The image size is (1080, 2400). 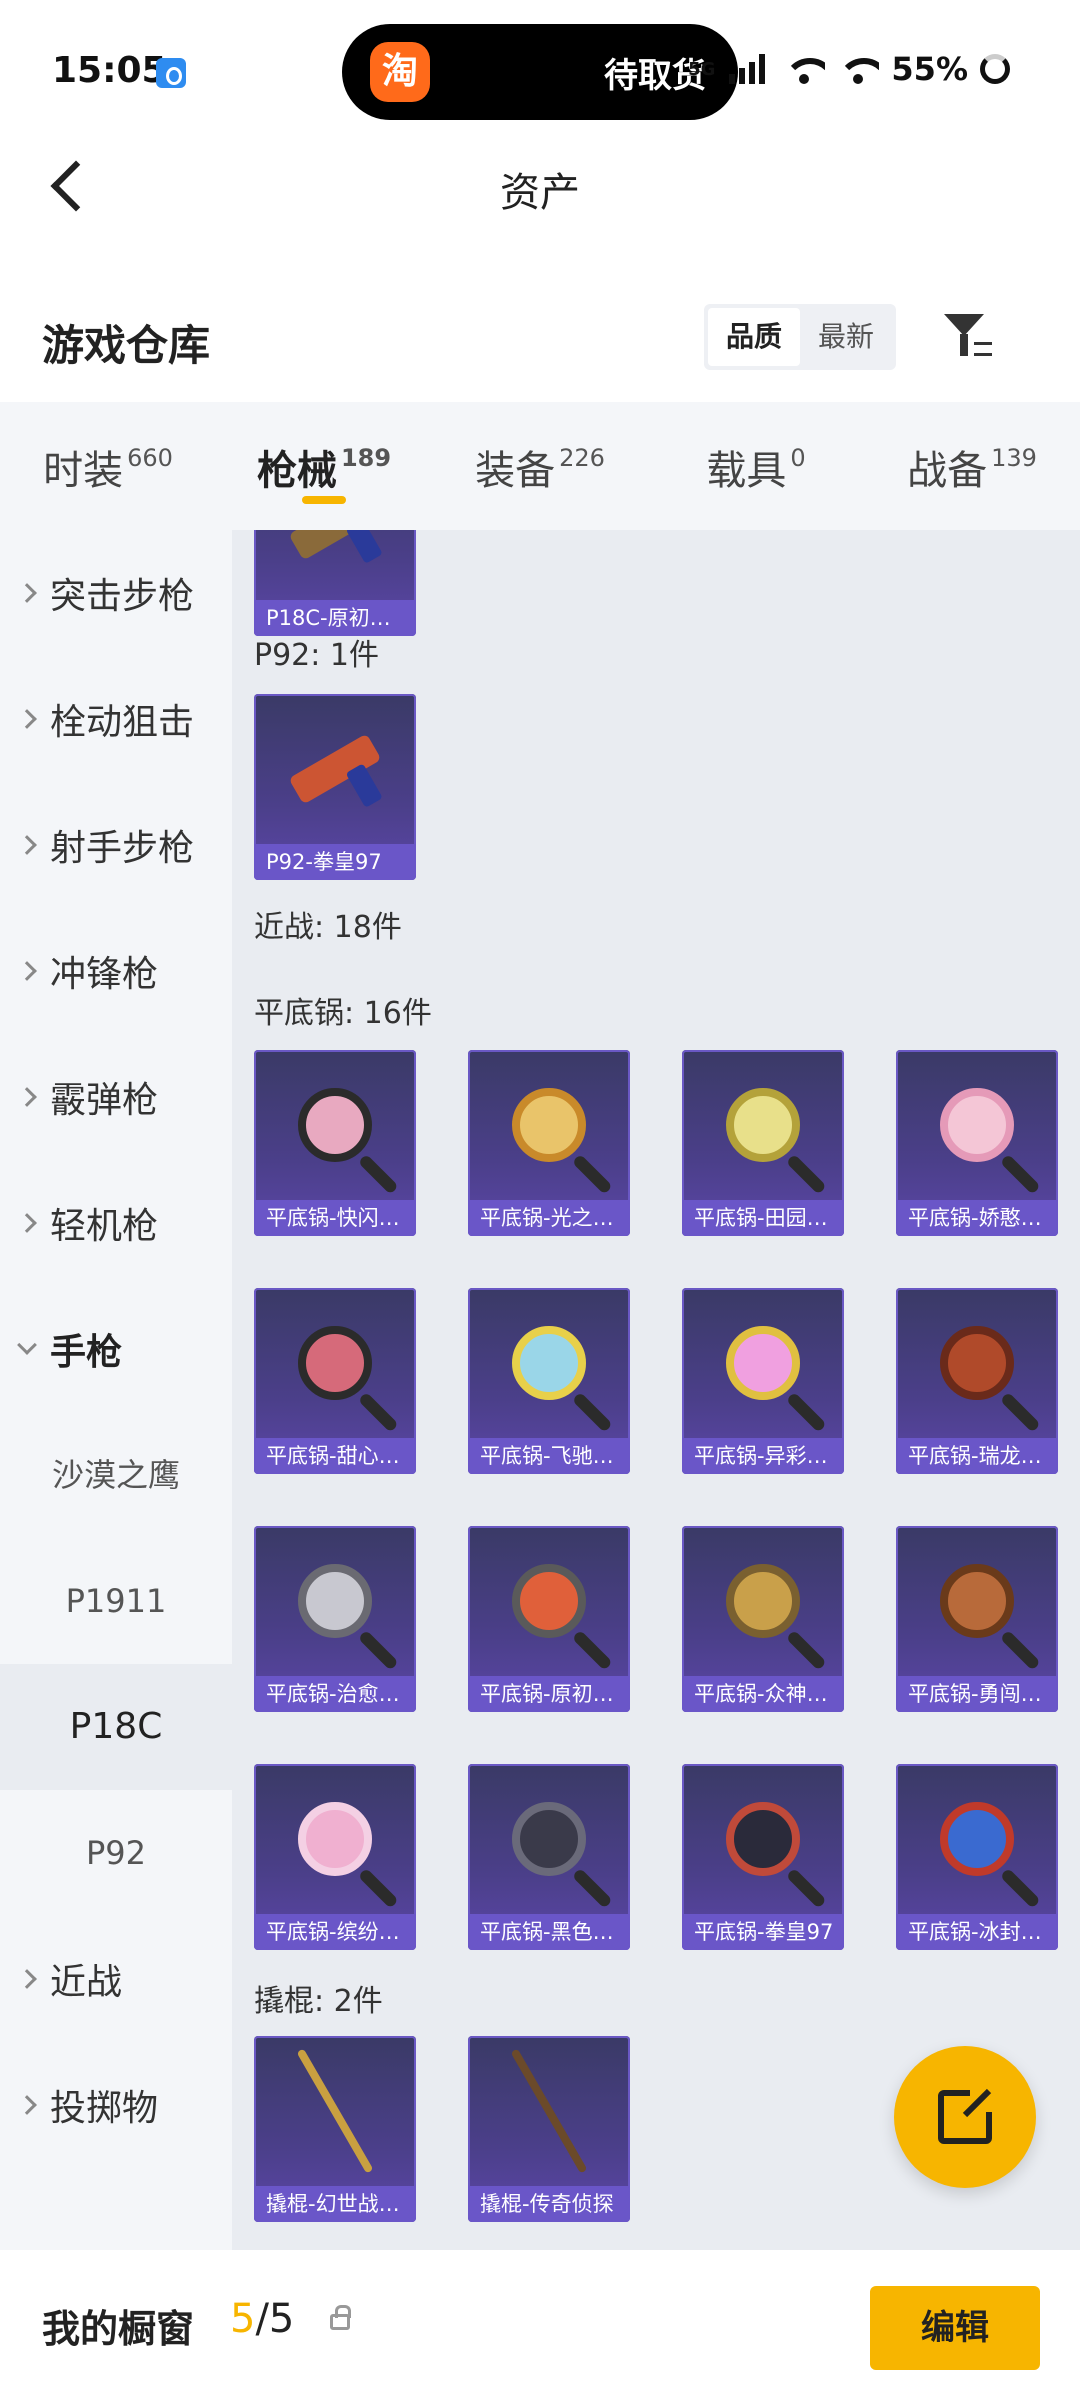 I want to click on tab-count: 0, so click(x=798, y=458).